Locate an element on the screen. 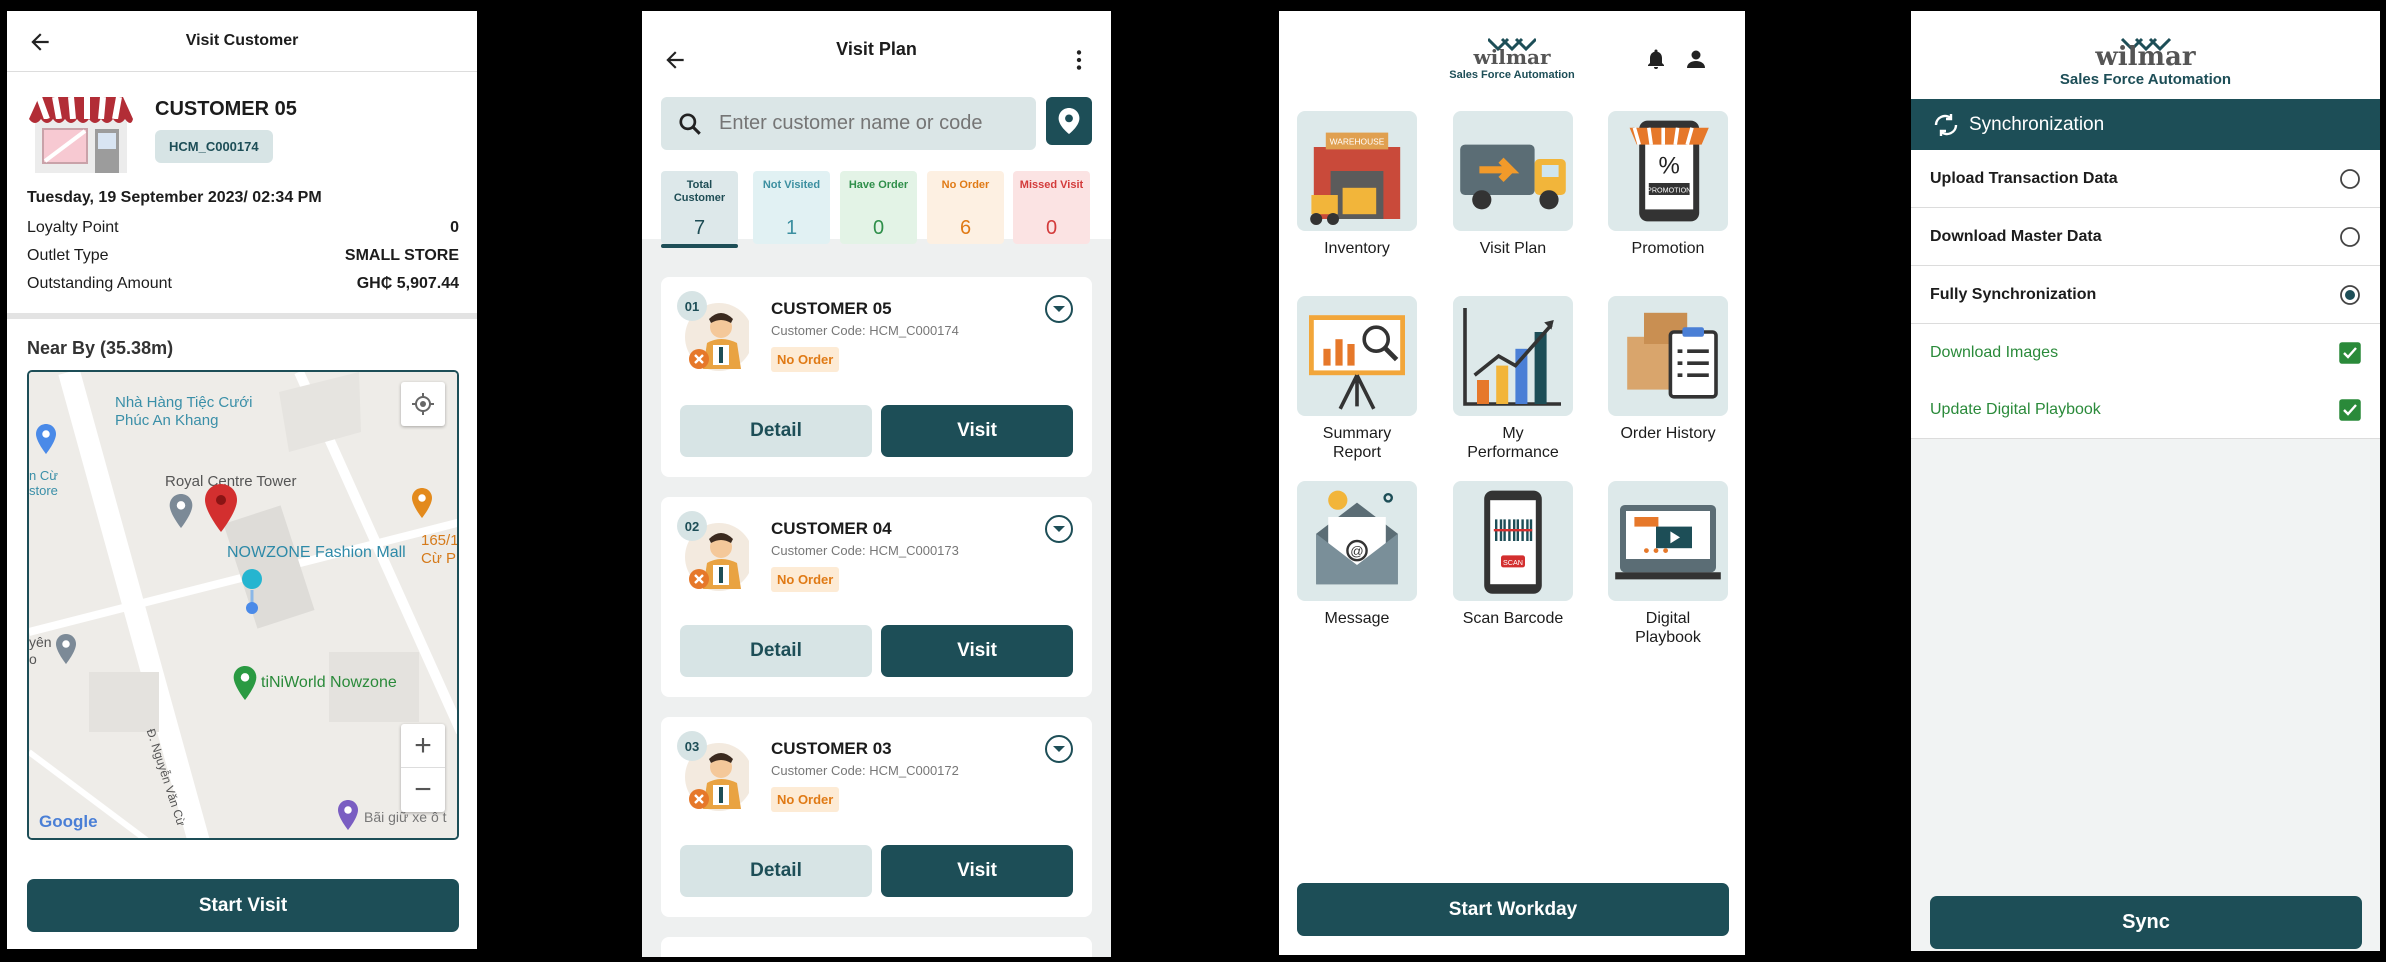  brand-subtitle: Sales Force Automation is located at coordinates (1512, 75).